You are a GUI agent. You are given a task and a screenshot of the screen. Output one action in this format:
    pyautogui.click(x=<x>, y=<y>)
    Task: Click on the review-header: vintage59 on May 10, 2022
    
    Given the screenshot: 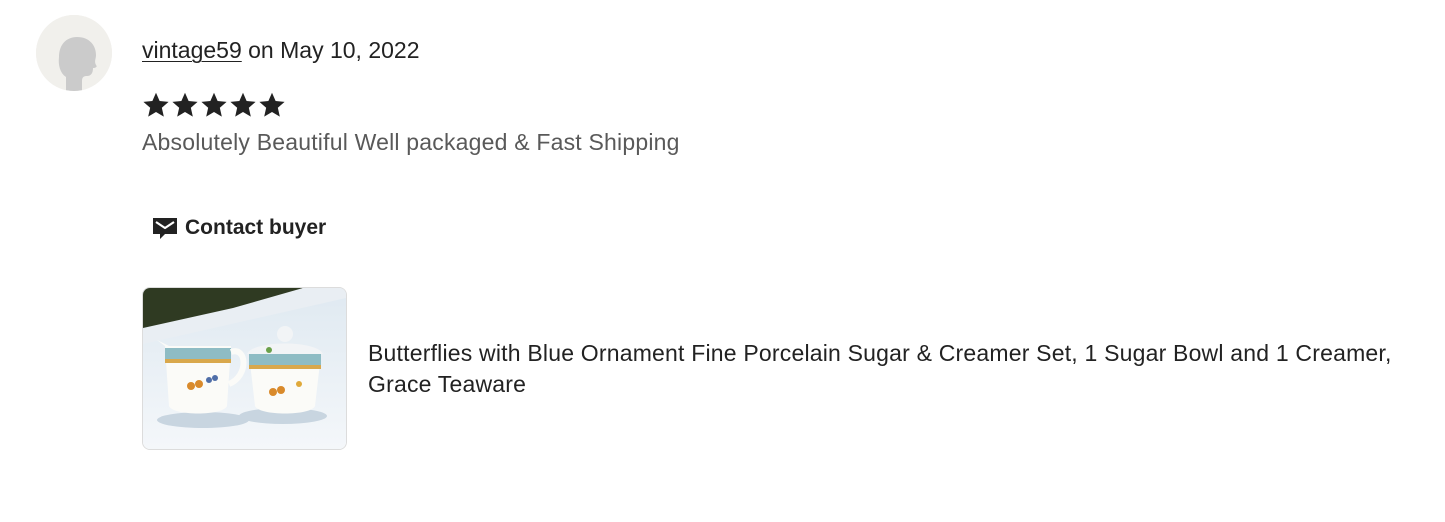 What is the action you would take?
    pyautogui.click(x=280, y=50)
    